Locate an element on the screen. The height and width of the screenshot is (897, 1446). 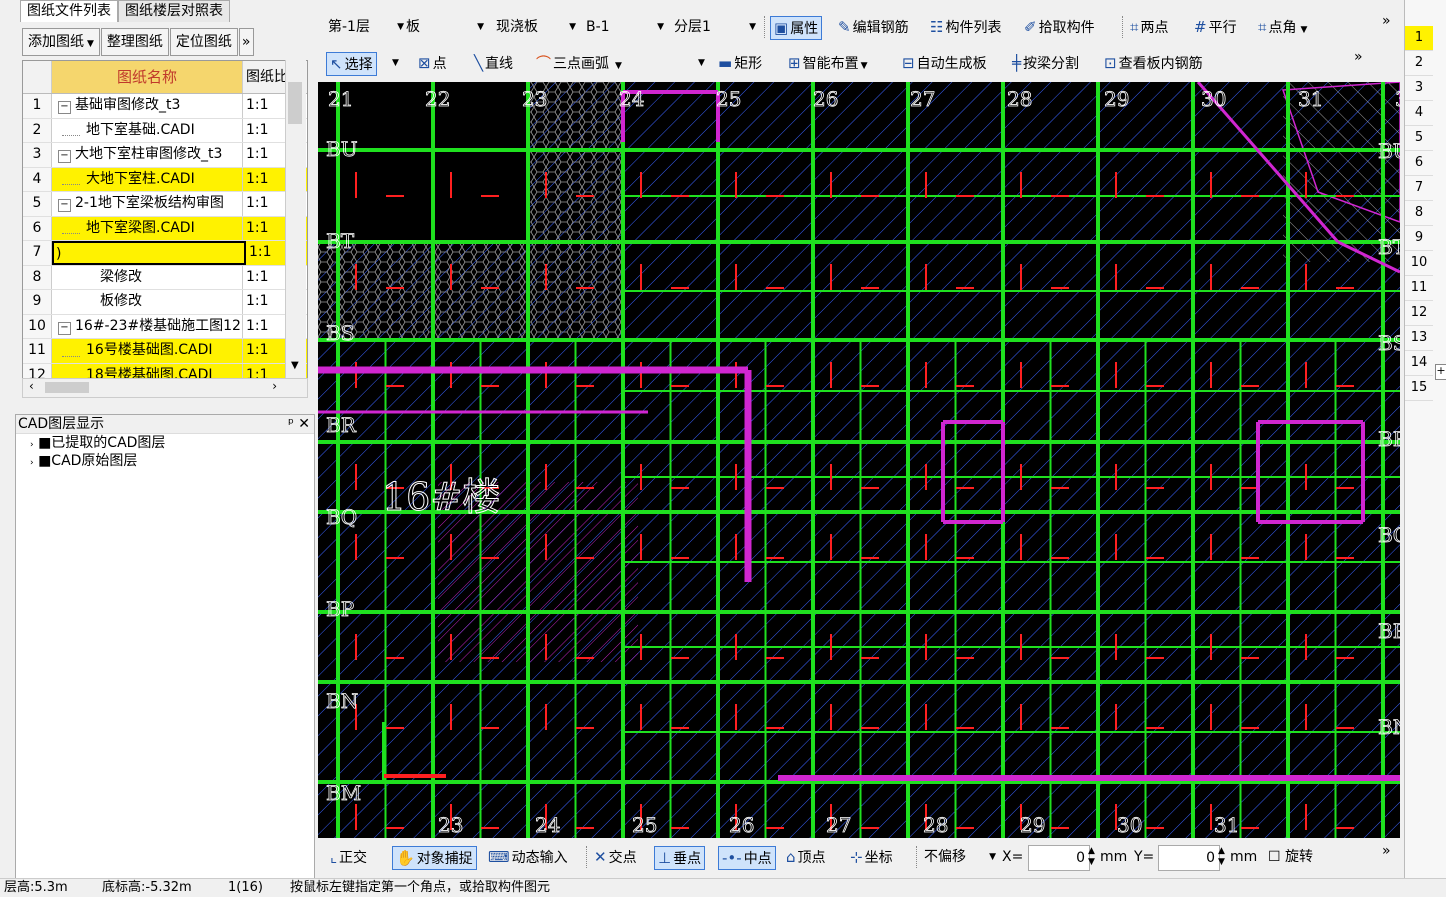
arc-button: ⌒ 三点画弧 ▼ is located at coordinates (579, 63).